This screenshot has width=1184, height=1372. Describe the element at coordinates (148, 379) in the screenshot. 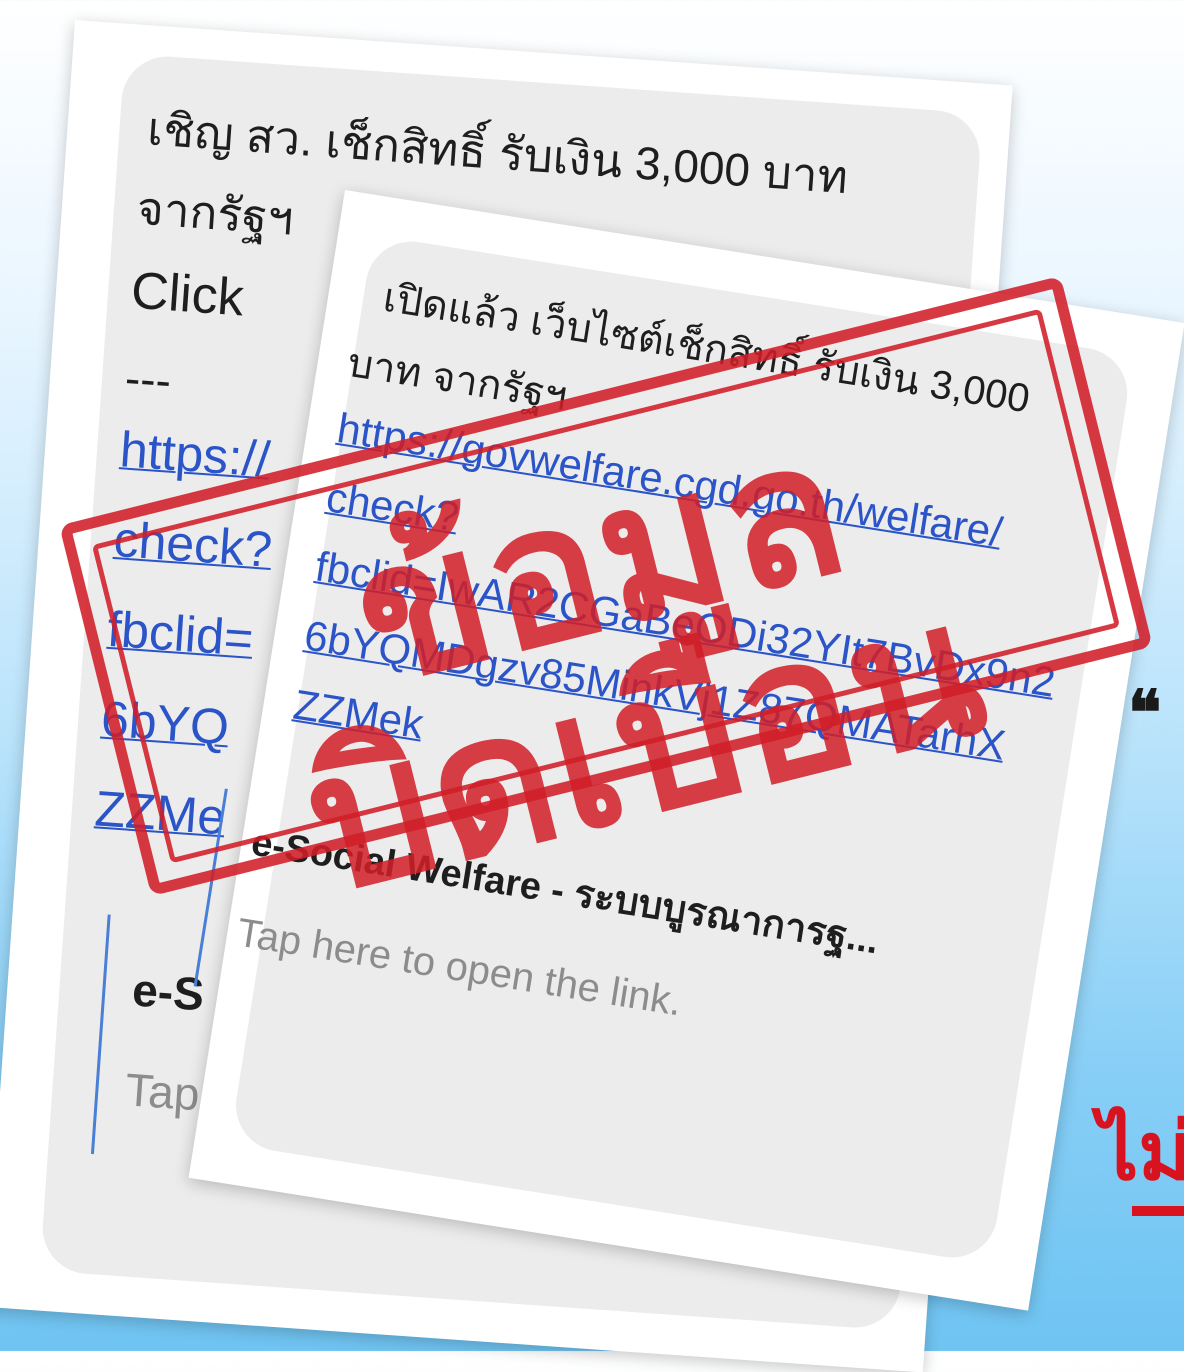

I see `back-message-line4: ---` at that location.